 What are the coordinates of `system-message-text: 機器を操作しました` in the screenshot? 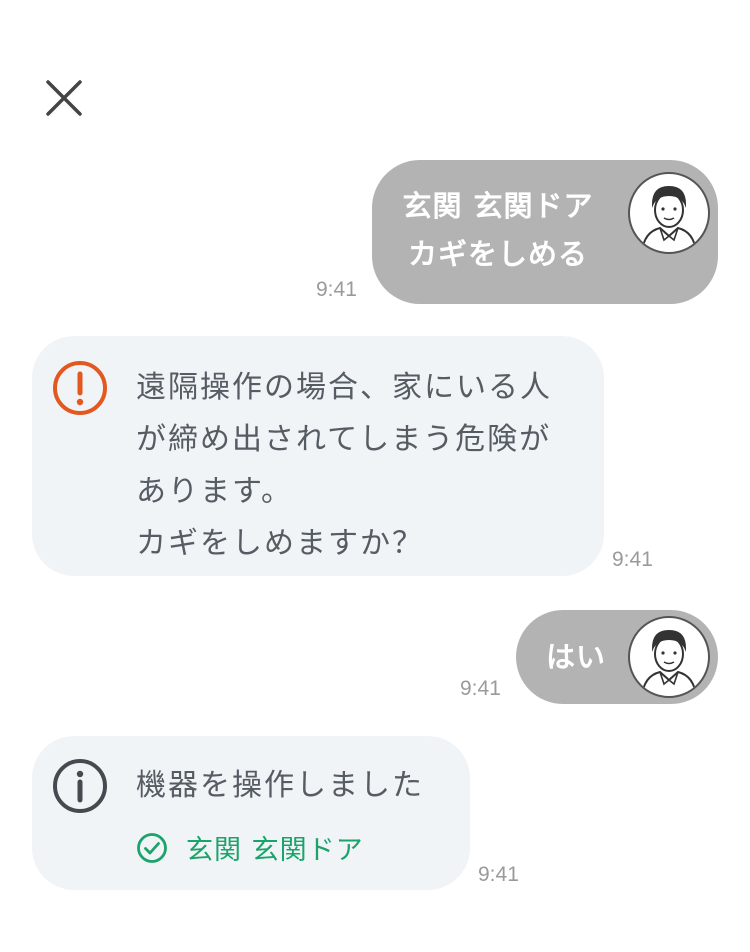 It's located at (280, 785).